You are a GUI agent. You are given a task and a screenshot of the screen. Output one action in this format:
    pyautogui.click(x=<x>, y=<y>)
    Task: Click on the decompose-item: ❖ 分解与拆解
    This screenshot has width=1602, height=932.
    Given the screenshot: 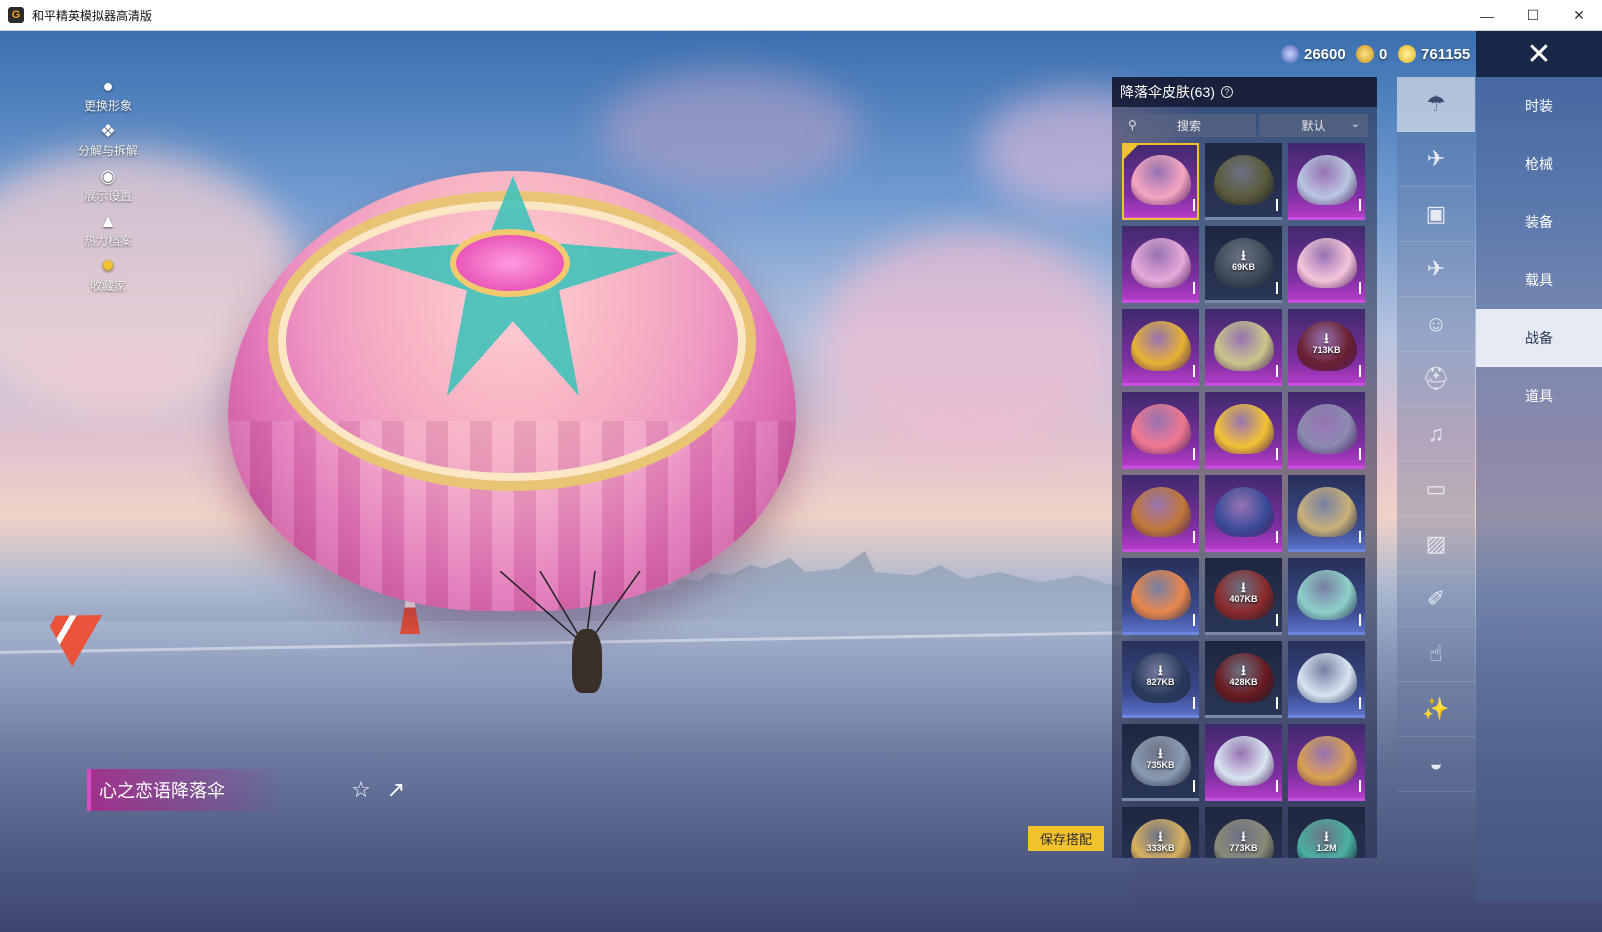 What is the action you would take?
    pyautogui.click(x=108, y=142)
    